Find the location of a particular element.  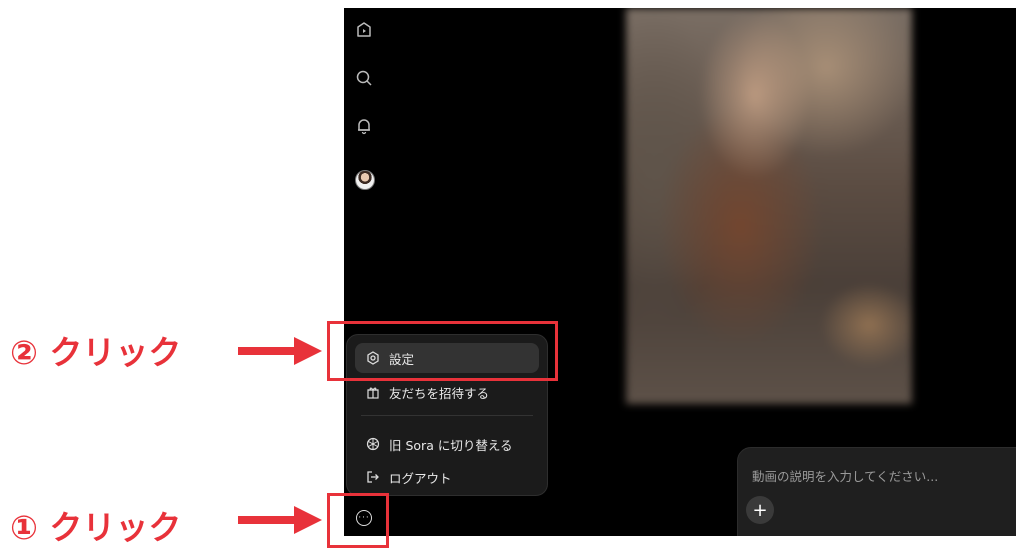

menu-item-label: 友だちを招待する is located at coordinates (439, 393).